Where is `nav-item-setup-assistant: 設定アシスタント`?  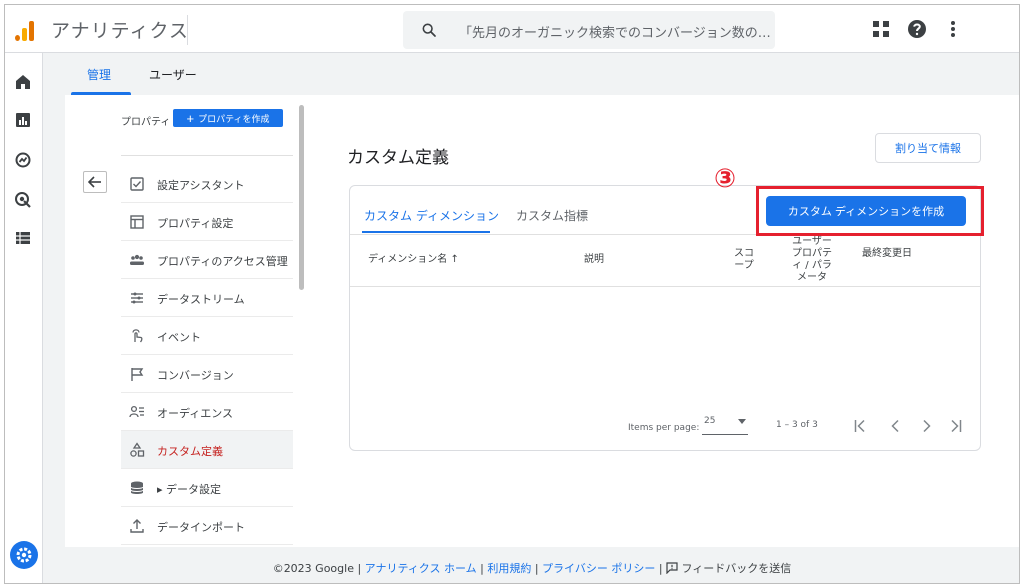 nav-item-setup-assistant: 設定アシスタント is located at coordinates (207, 184).